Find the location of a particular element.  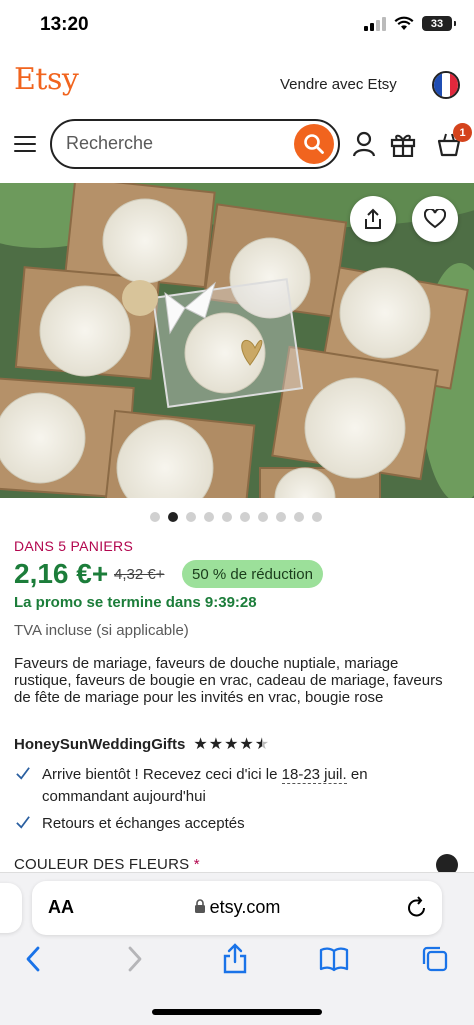

heart-icon is located at coordinates (435, 219).